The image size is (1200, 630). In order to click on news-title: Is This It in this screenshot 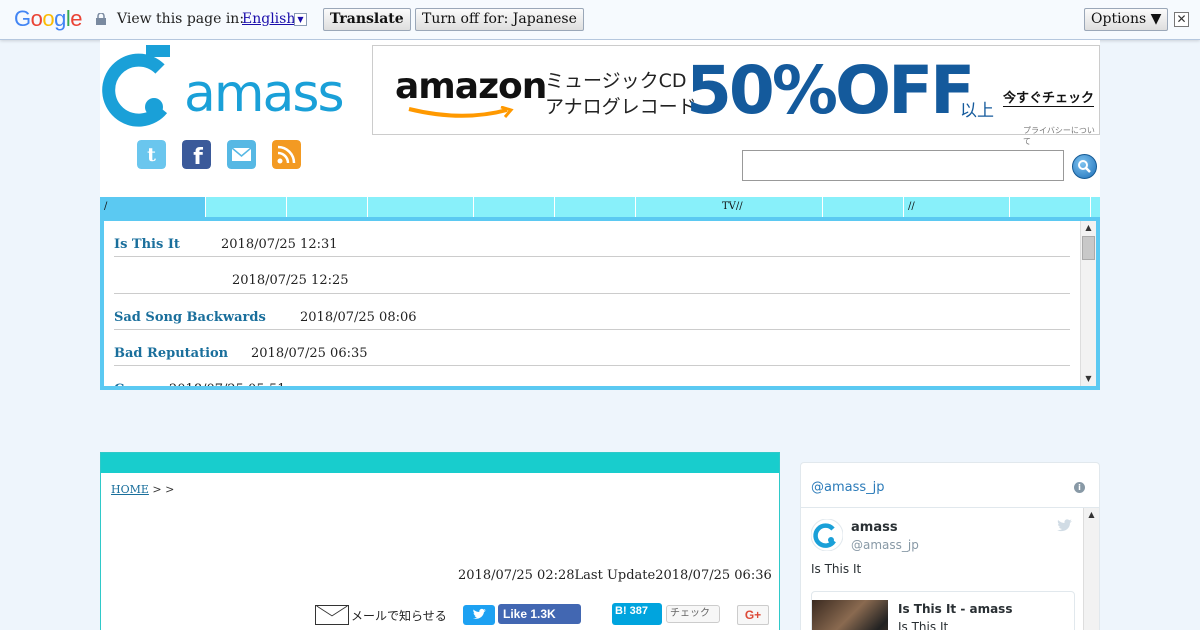, I will do `click(147, 244)`.